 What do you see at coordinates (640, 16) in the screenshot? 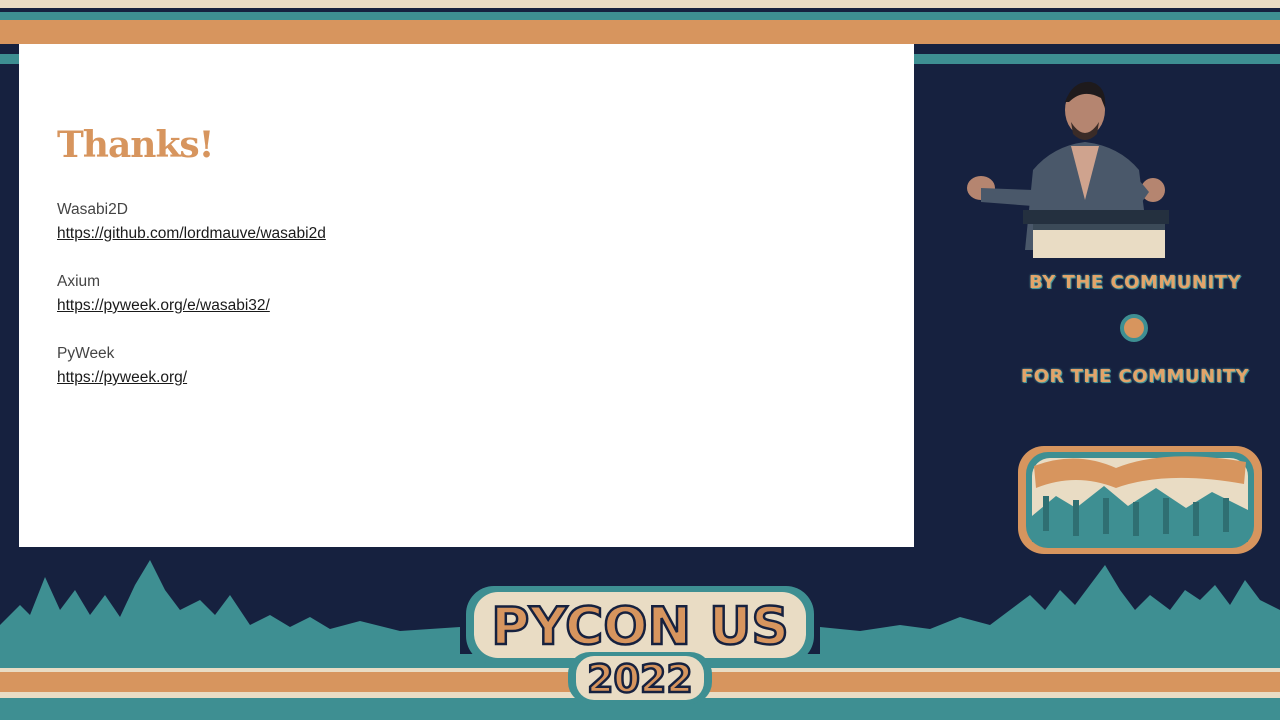
I see `top-stripe-teal` at bounding box center [640, 16].